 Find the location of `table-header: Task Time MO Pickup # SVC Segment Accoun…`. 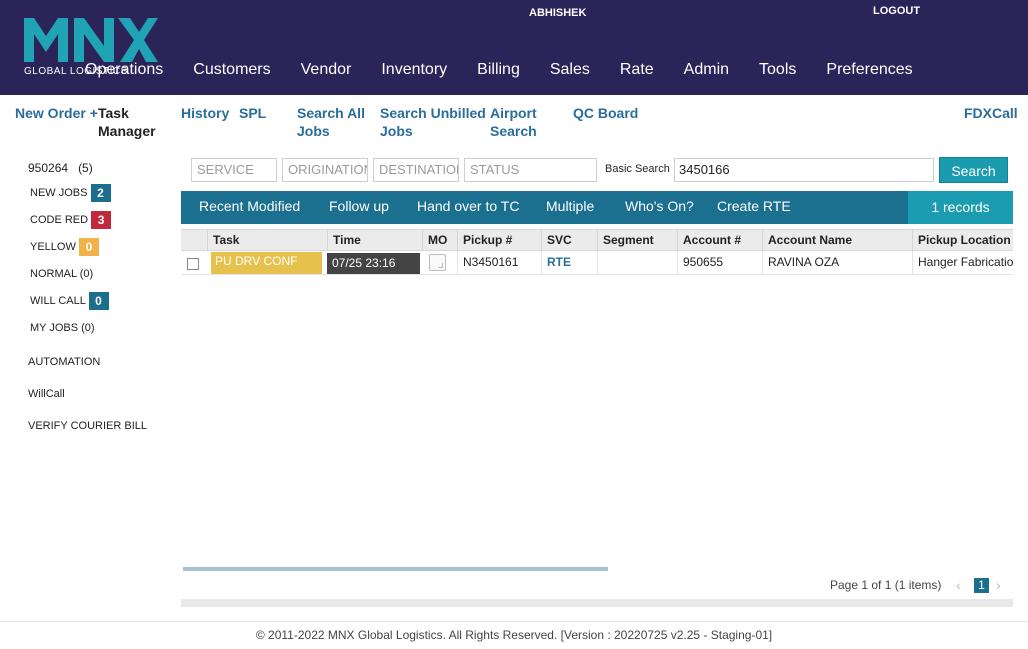

table-header: Task Time MO Pickup # SVC Segment Accoun… is located at coordinates (597, 240).